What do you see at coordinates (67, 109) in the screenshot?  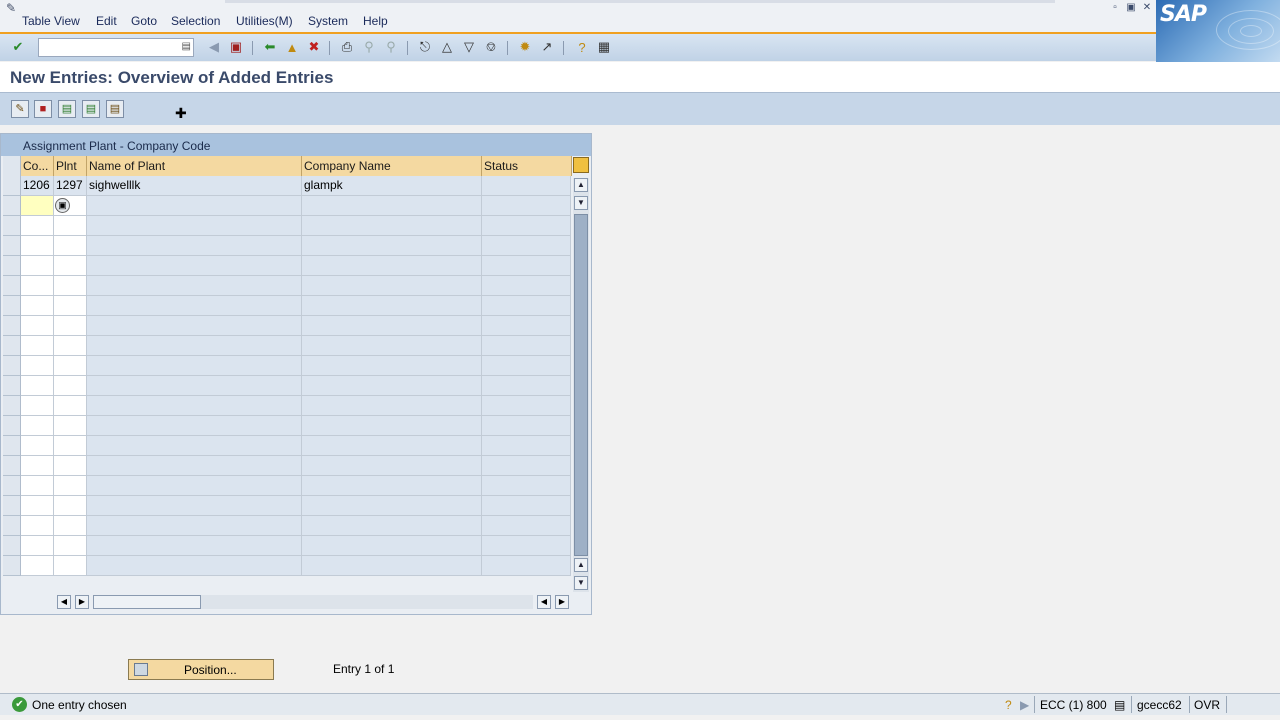 I see `previous-entry-icon: ▤` at bounding box center [67, 109].